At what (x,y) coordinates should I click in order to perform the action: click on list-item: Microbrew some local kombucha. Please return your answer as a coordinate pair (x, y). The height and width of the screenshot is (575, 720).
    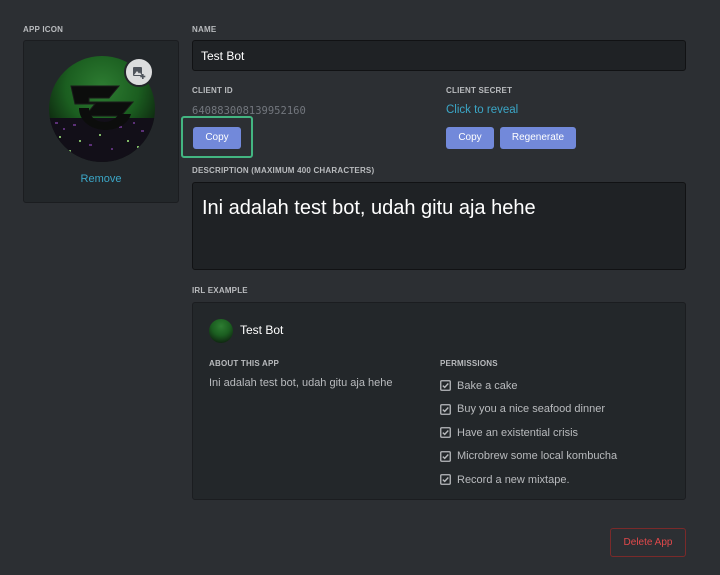
    Looking at the image, I should click on (528, 457).